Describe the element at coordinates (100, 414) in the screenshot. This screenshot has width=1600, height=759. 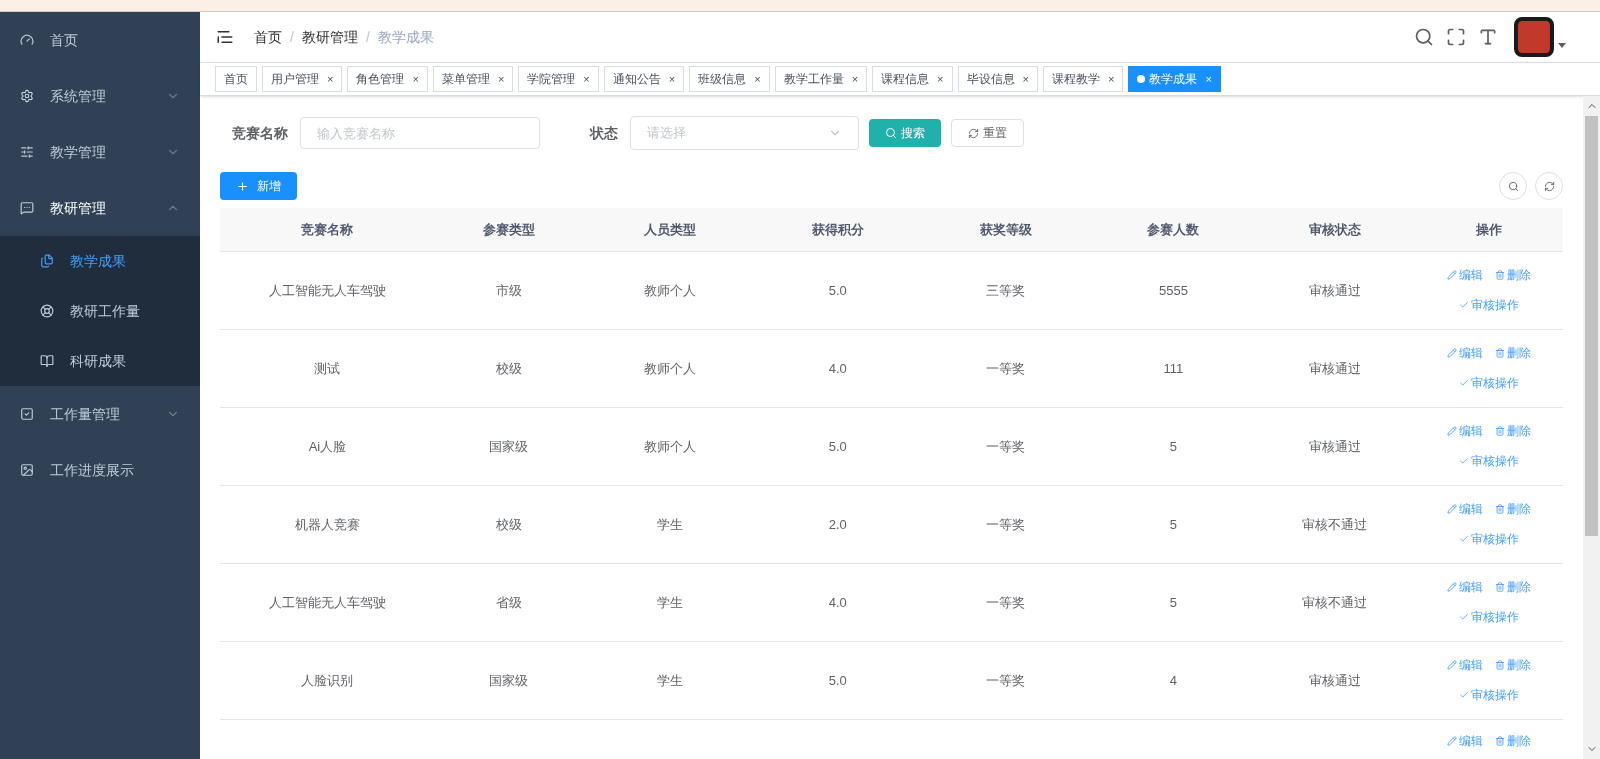
I see `sidebar-item: 工作量管理` at that location.